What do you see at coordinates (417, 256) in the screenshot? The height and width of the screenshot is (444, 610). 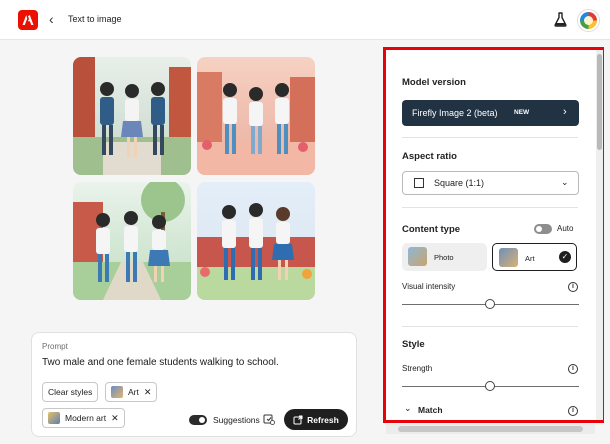 I see `photo-thumbnail` at bounding box center [417, 256].